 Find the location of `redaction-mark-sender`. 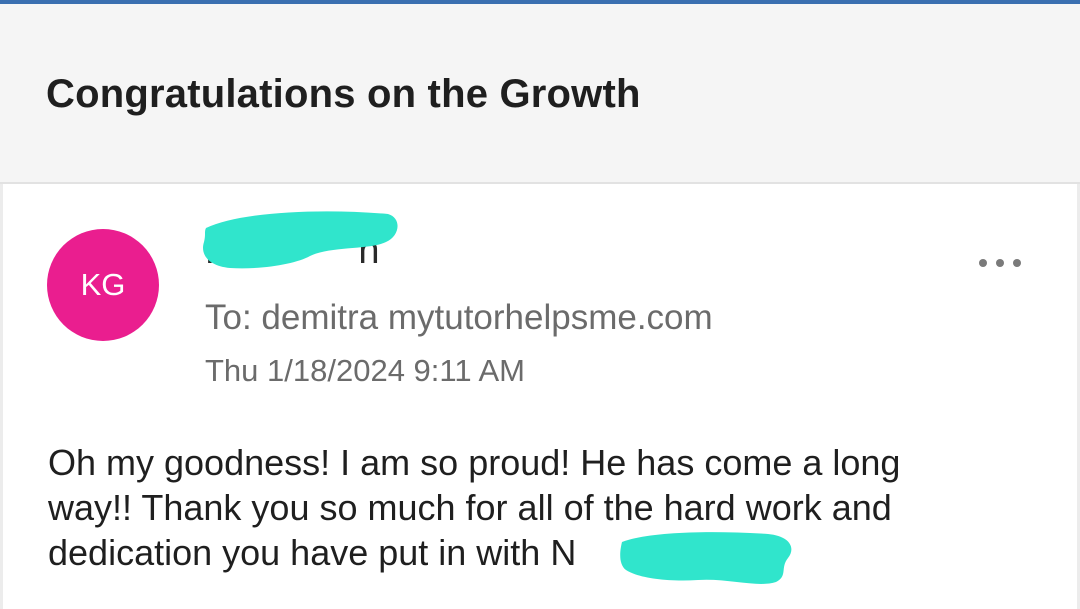

redaction-mark-sender is located at coordinates (300, 240).